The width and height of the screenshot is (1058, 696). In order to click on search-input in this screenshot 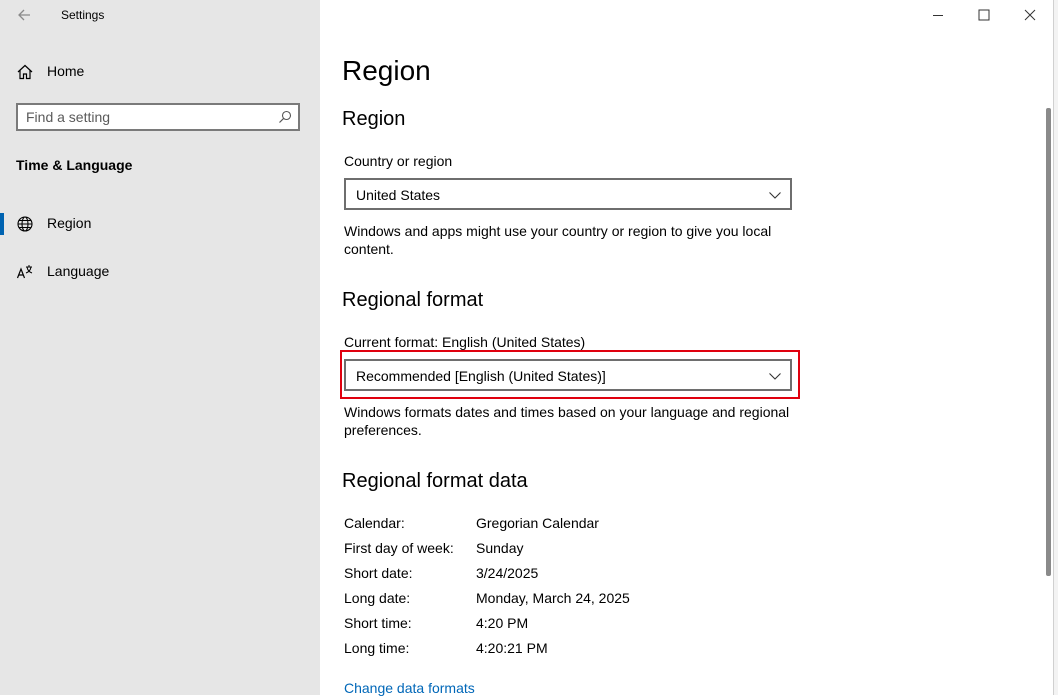, I will do `click(146, 117)`.